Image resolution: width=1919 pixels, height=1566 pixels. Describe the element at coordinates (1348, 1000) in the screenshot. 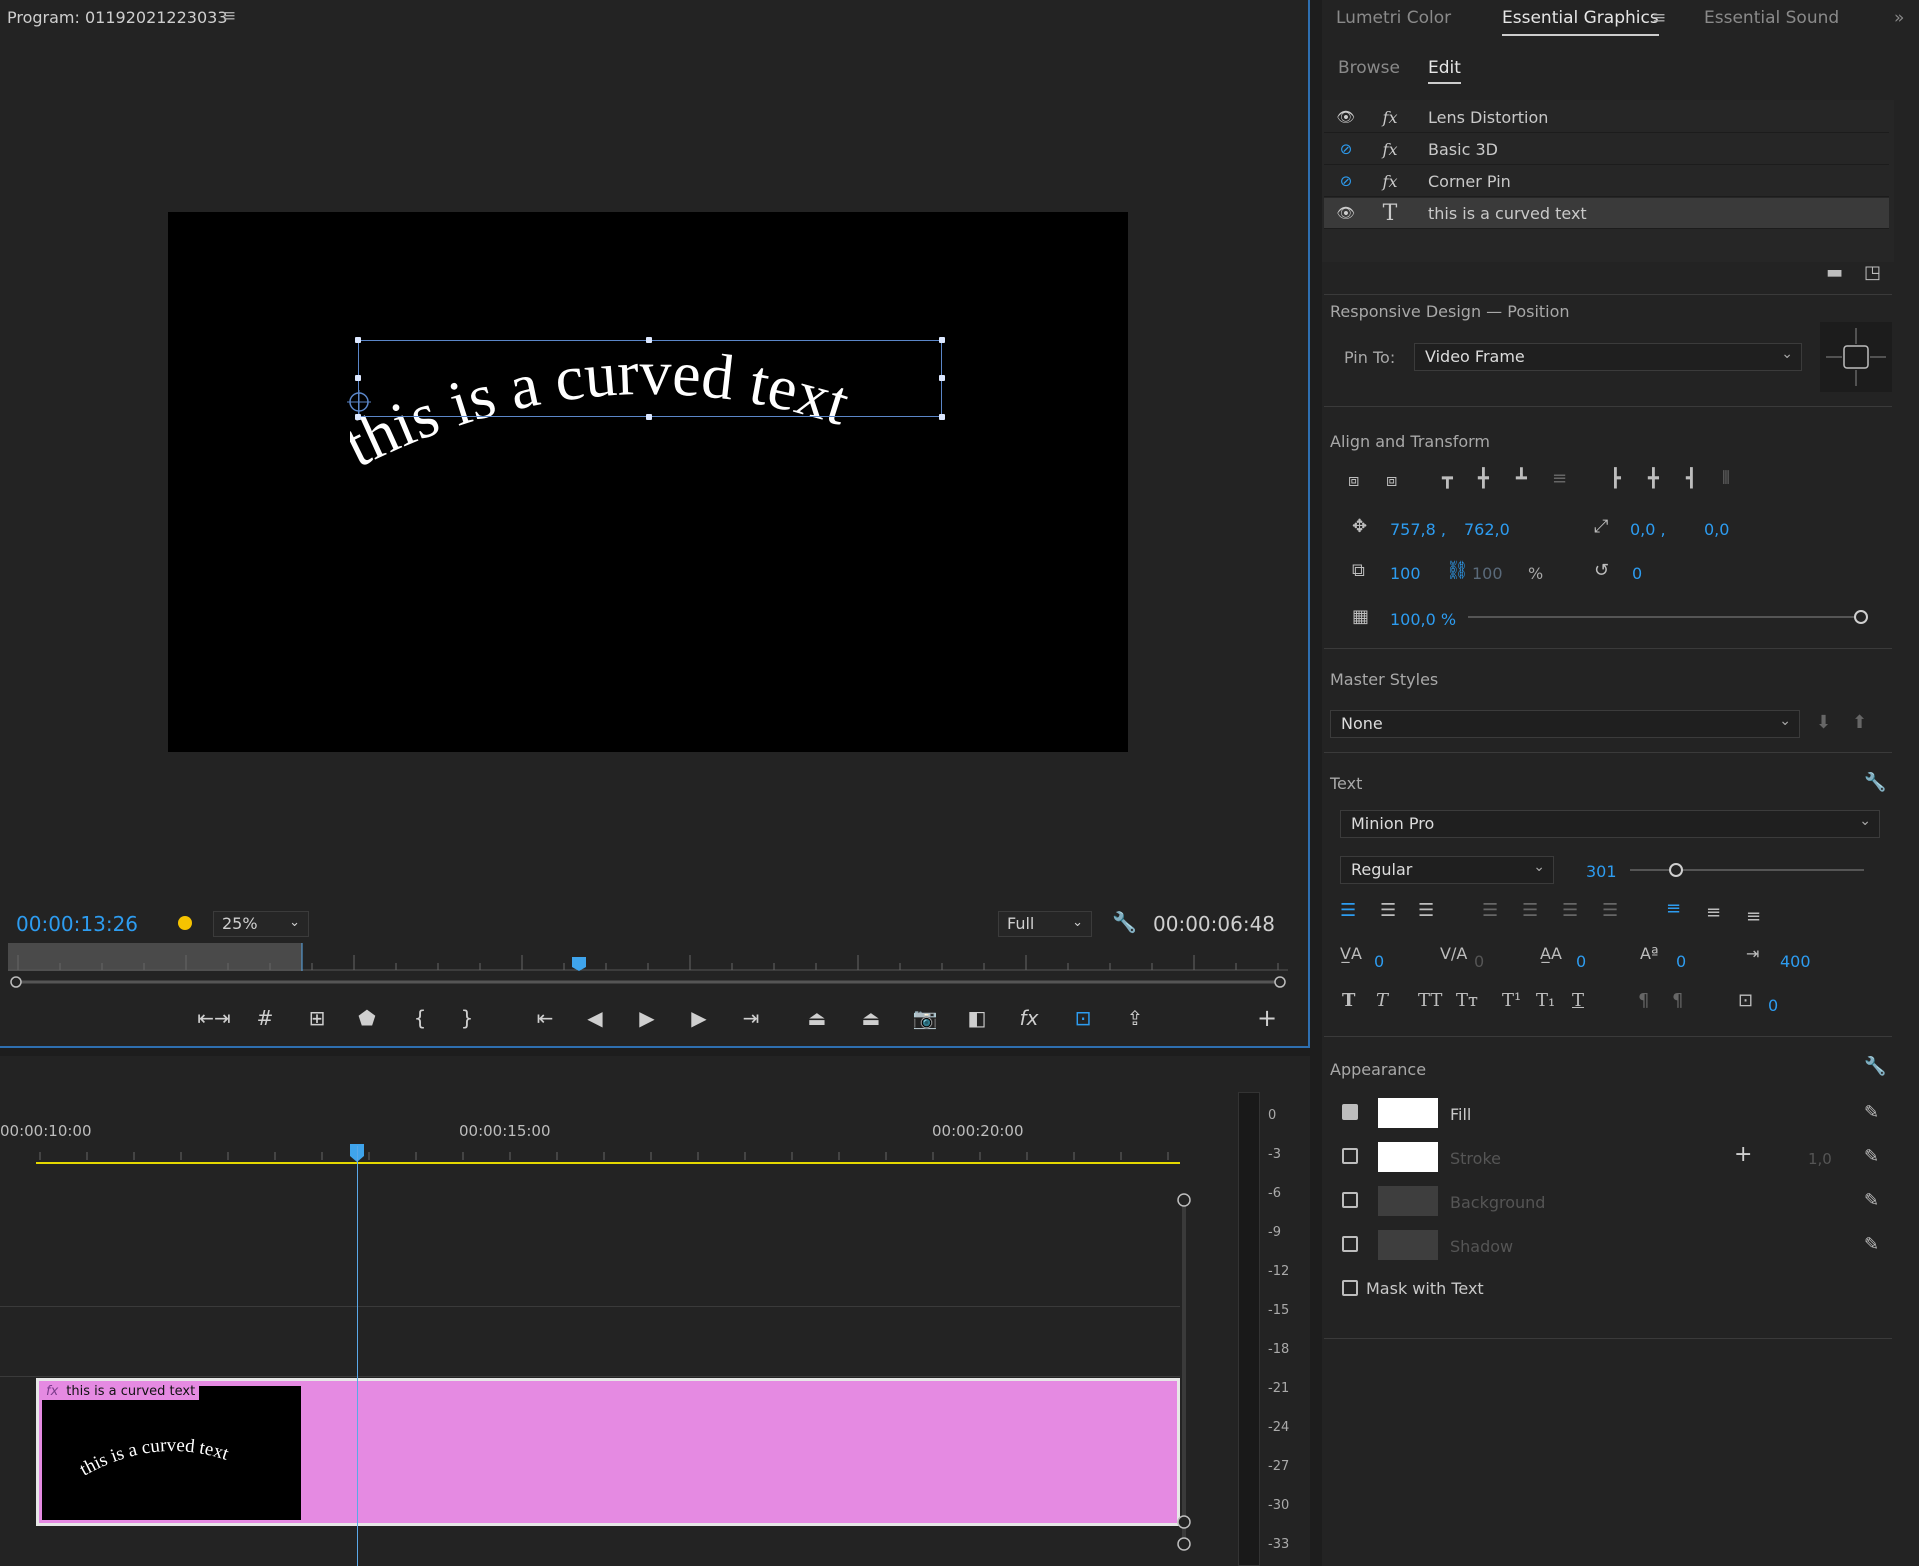

I see `faux-bold-icon: T` at that location.